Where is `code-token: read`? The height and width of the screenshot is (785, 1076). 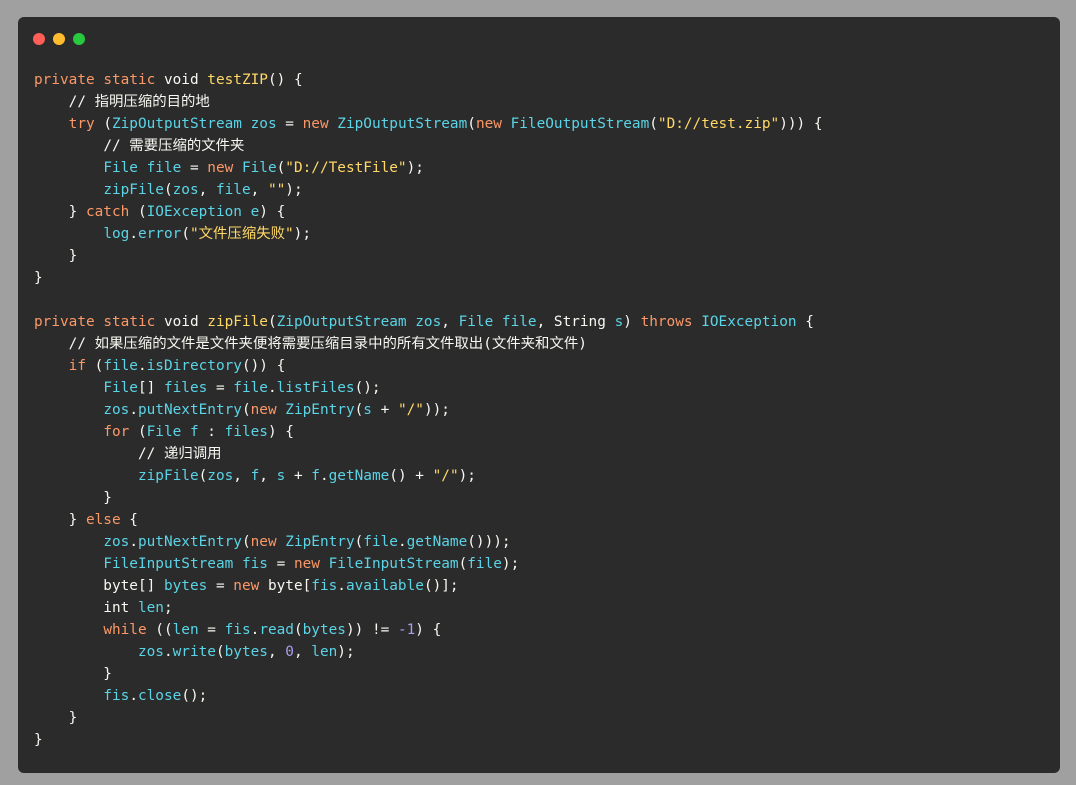
code-token: read is located at coordinates (276, 630).